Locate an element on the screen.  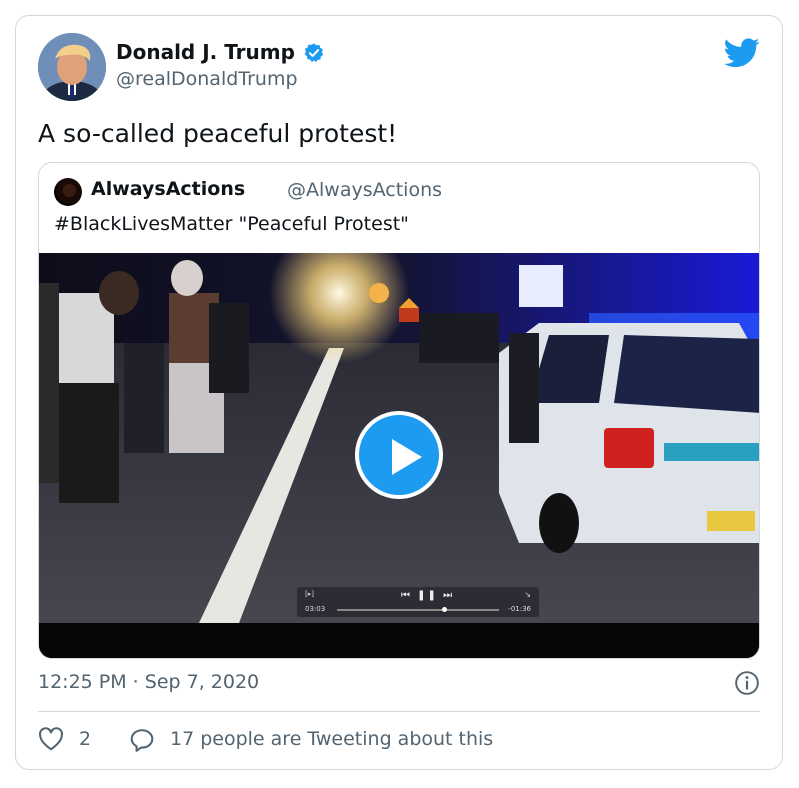
reply-bubble-icon is located at coordinates (142, 740).